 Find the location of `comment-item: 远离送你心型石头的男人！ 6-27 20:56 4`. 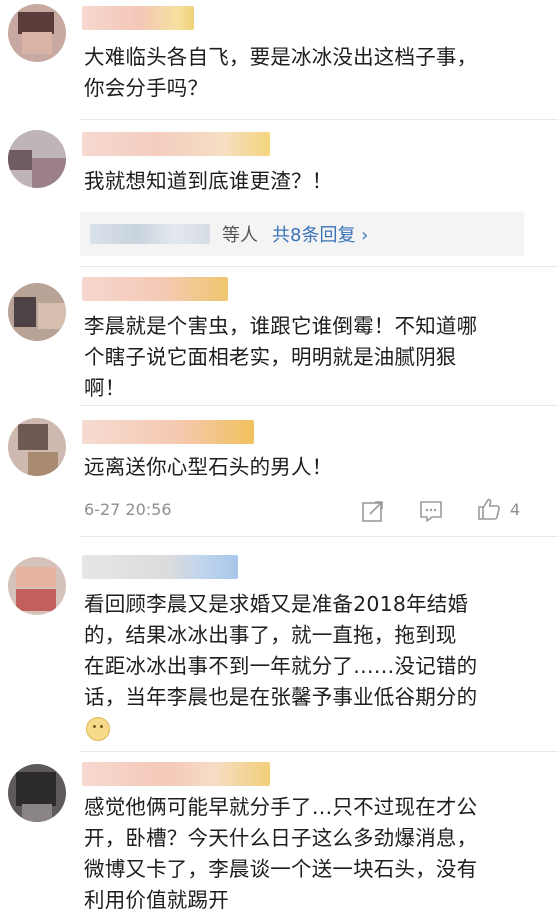

comment-item: 远离送你心型石头的男人！ 6-27 20:56 4 is located at coordinates (279, 471).